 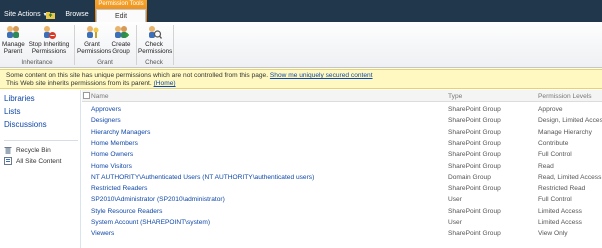 I want to click on row-permission-level: View Only, so click(x=553, y=234).